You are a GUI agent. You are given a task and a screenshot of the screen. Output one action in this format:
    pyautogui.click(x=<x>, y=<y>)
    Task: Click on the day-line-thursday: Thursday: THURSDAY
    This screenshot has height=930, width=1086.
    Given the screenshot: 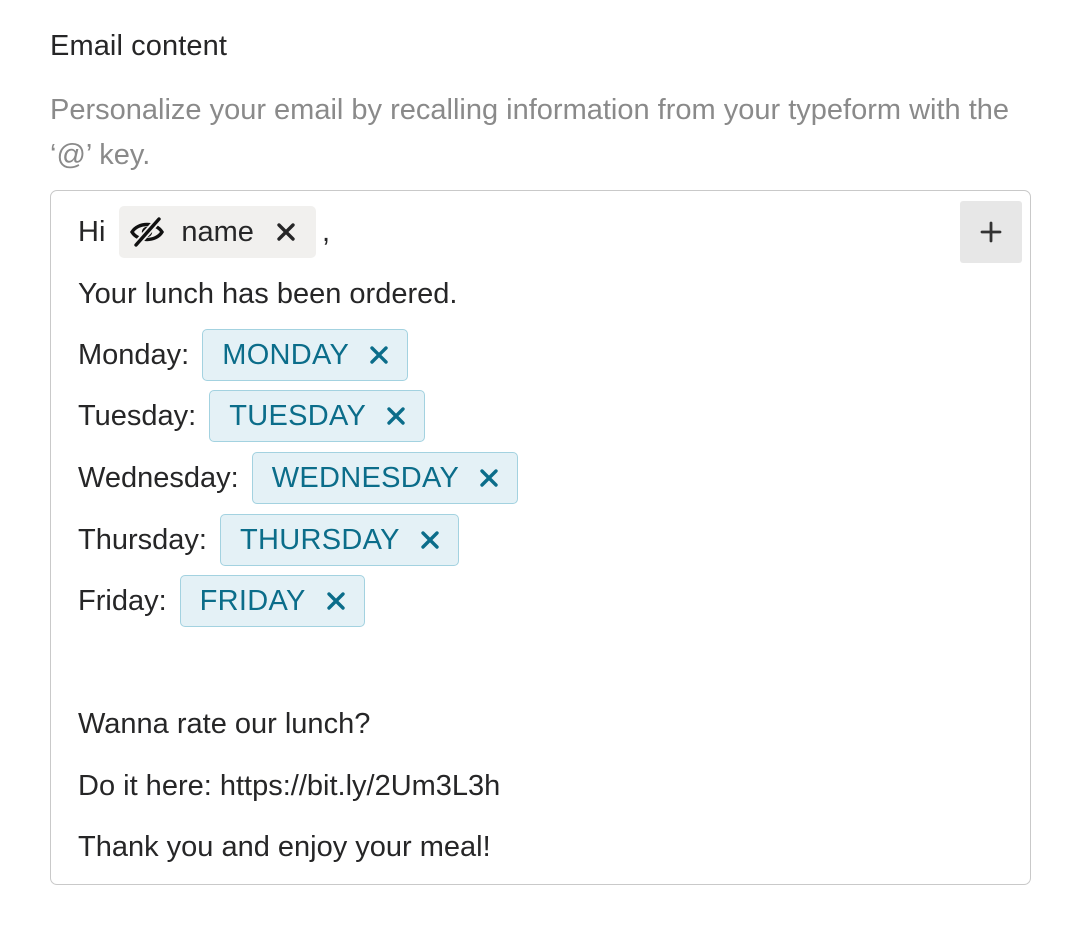 What is the action you would take?
    pyautogui.click(x=268, y=540)
    